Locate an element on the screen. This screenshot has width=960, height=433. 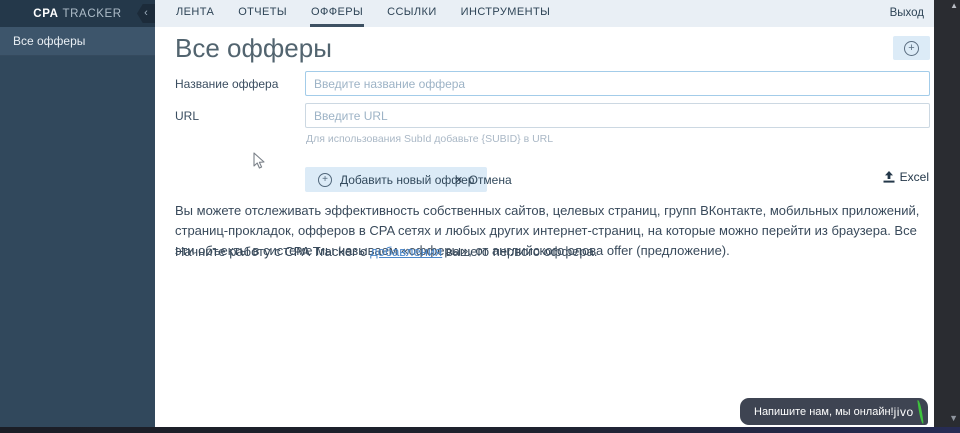
tab-otchety: ОТЧЕТЫ is located at coordinates (262, 13).